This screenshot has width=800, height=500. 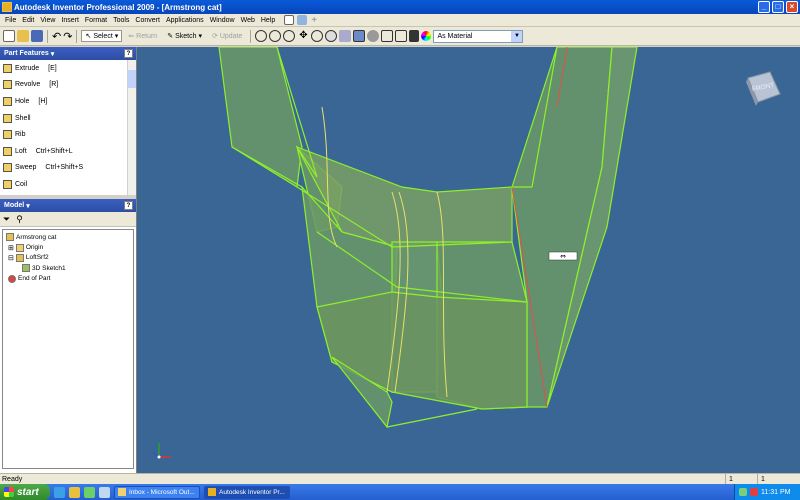 What do you see at coordinates (251, 36) in the screenshot?
I see `toolbar-separator` at bounding box center [251, 36].